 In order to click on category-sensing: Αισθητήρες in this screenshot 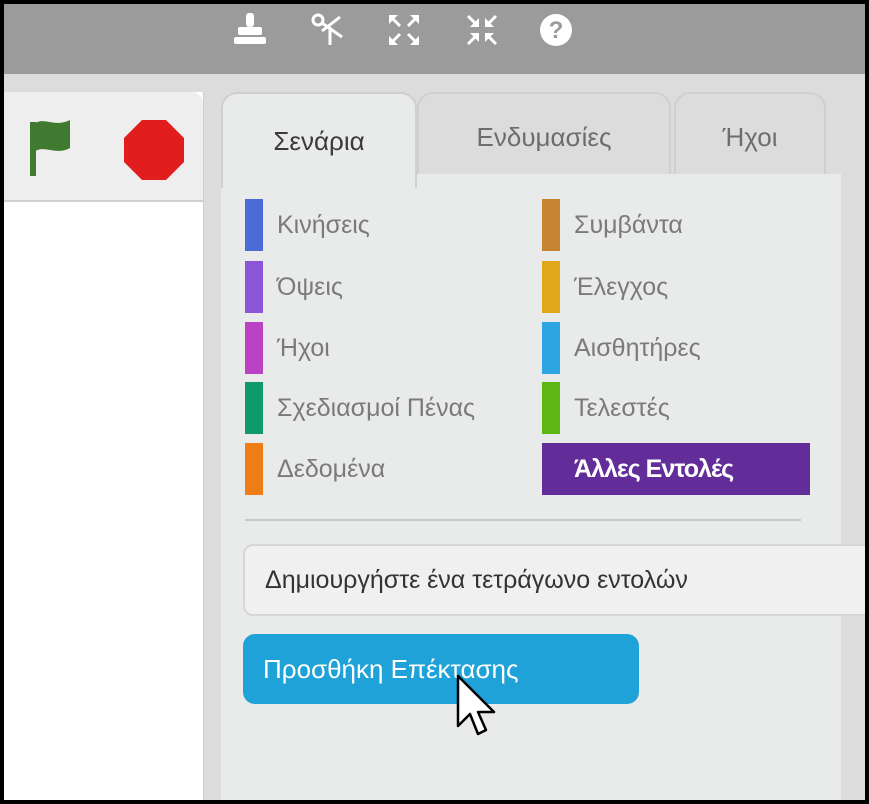, I will do `click(676, 348)`.